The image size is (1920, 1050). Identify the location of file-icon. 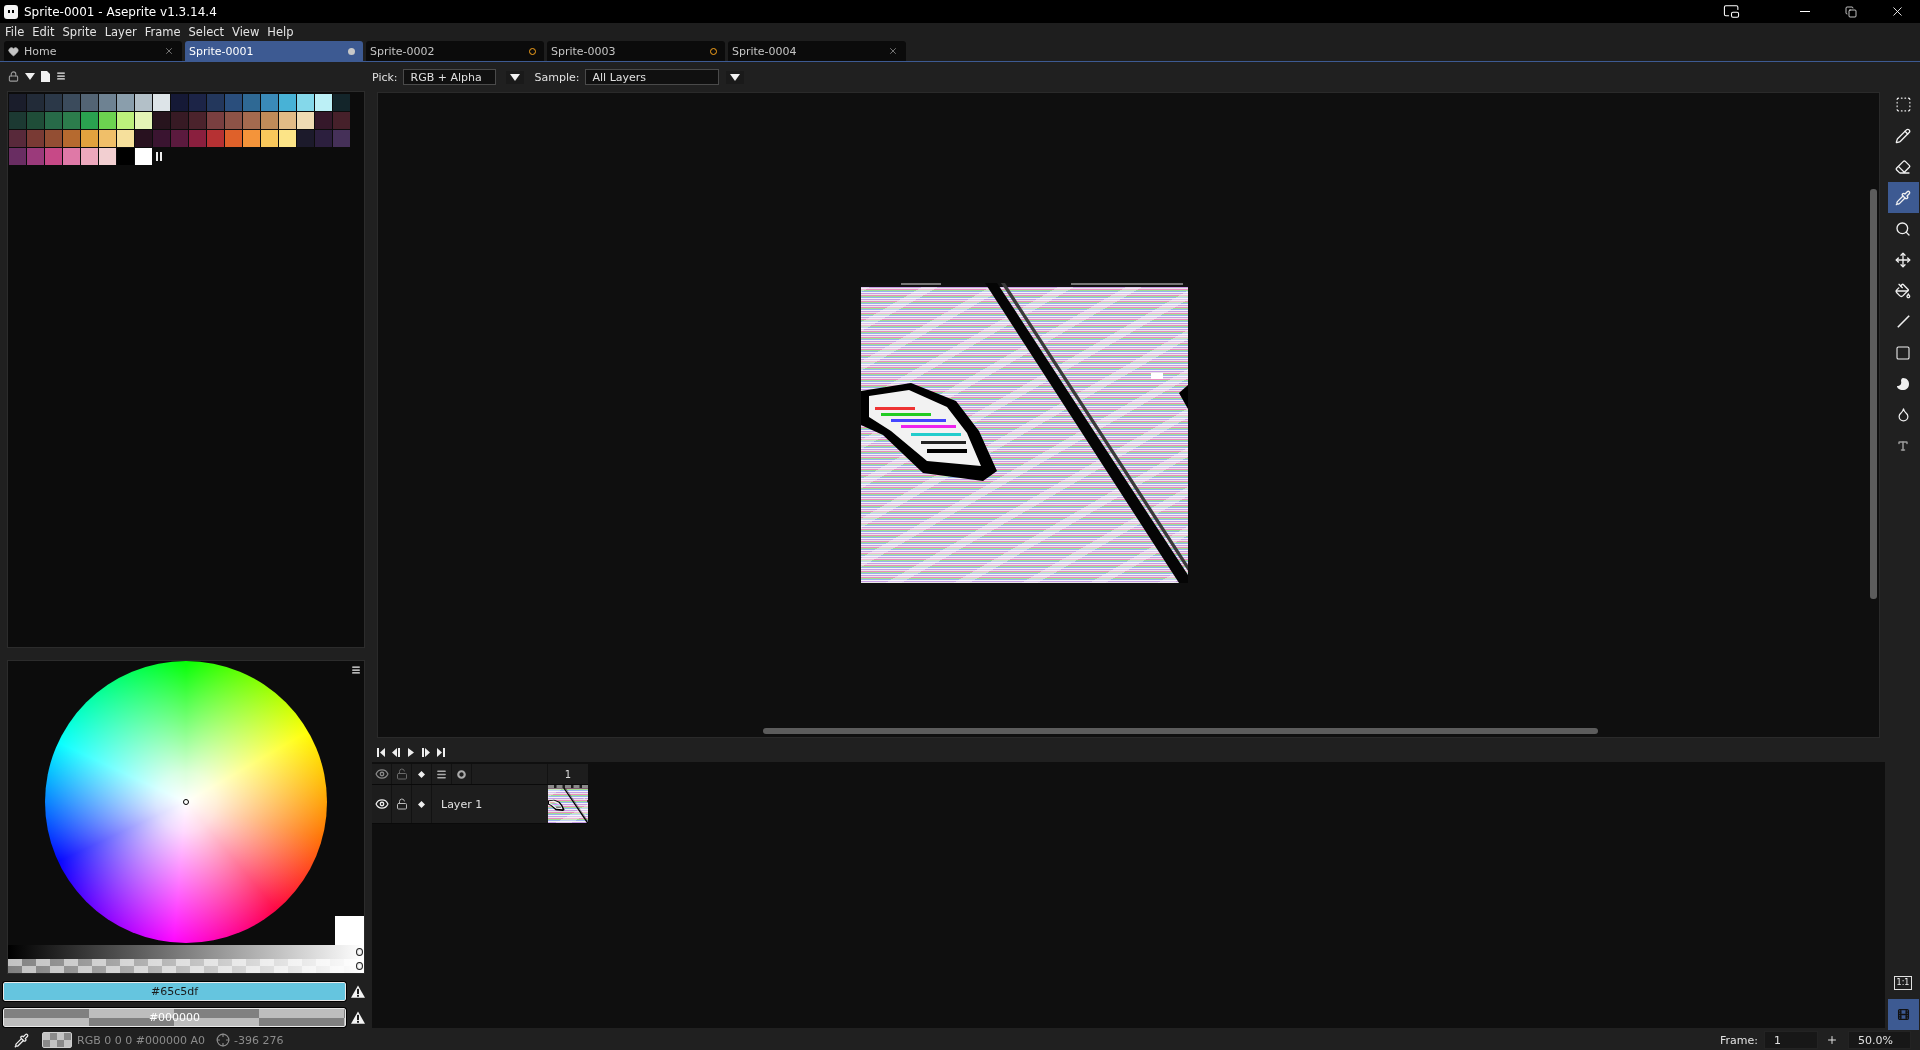
(45, 76).